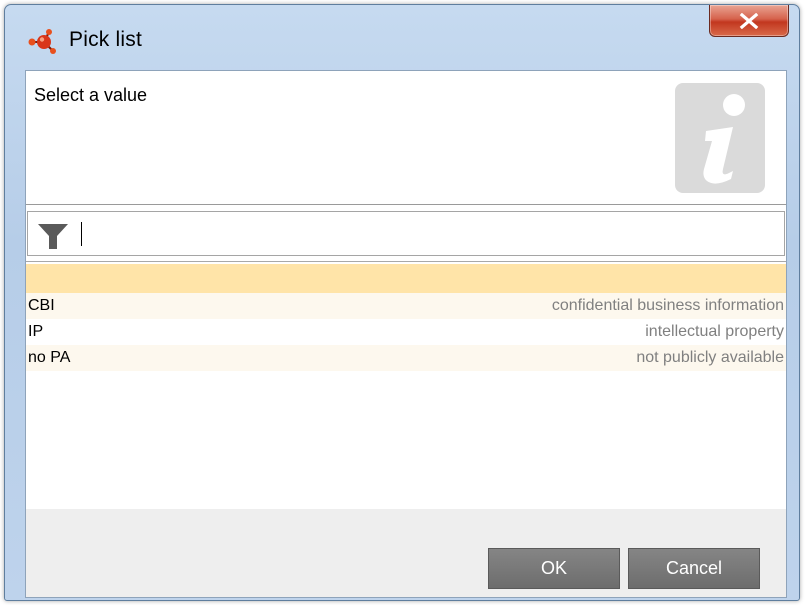 The width and height of the screenshot is (806, 605). I want to click on message-text: Select a value, so click(91, 95).